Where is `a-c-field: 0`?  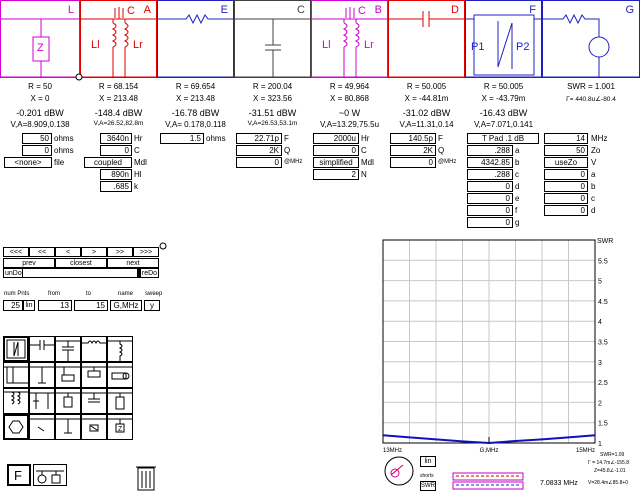 a-c-field: 0 is located at coordinates (116, 150).